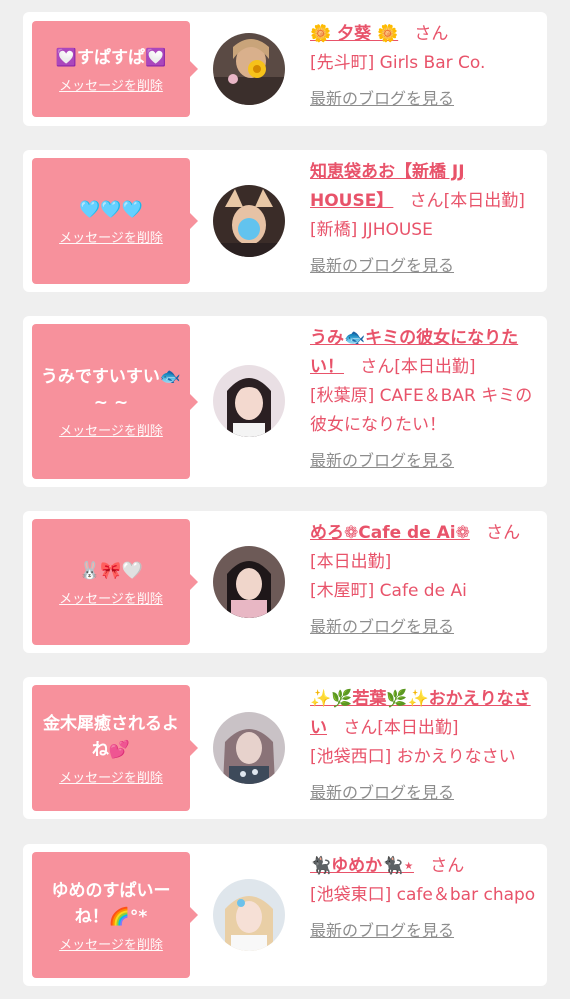 The width and height of the screenshot is (570, 999). I want to click on message-text: 金木犀癒されるよね💕, so click(111, 736).